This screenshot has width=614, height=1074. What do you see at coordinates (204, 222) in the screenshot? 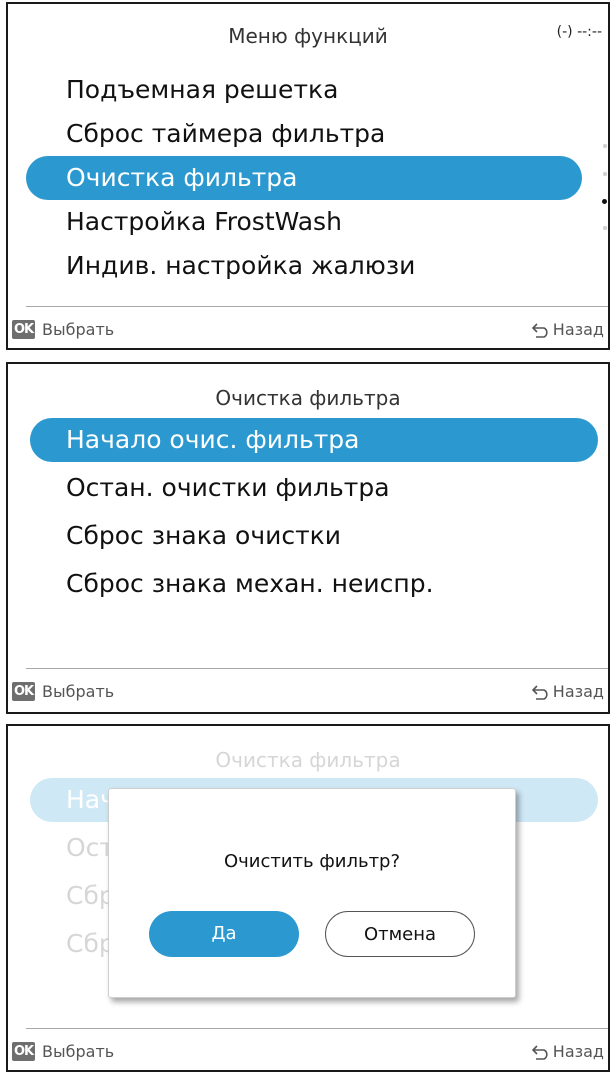
I see `menu-item-frostwash-setting: Настройка FrostWash` at bounding box center [204, 222].